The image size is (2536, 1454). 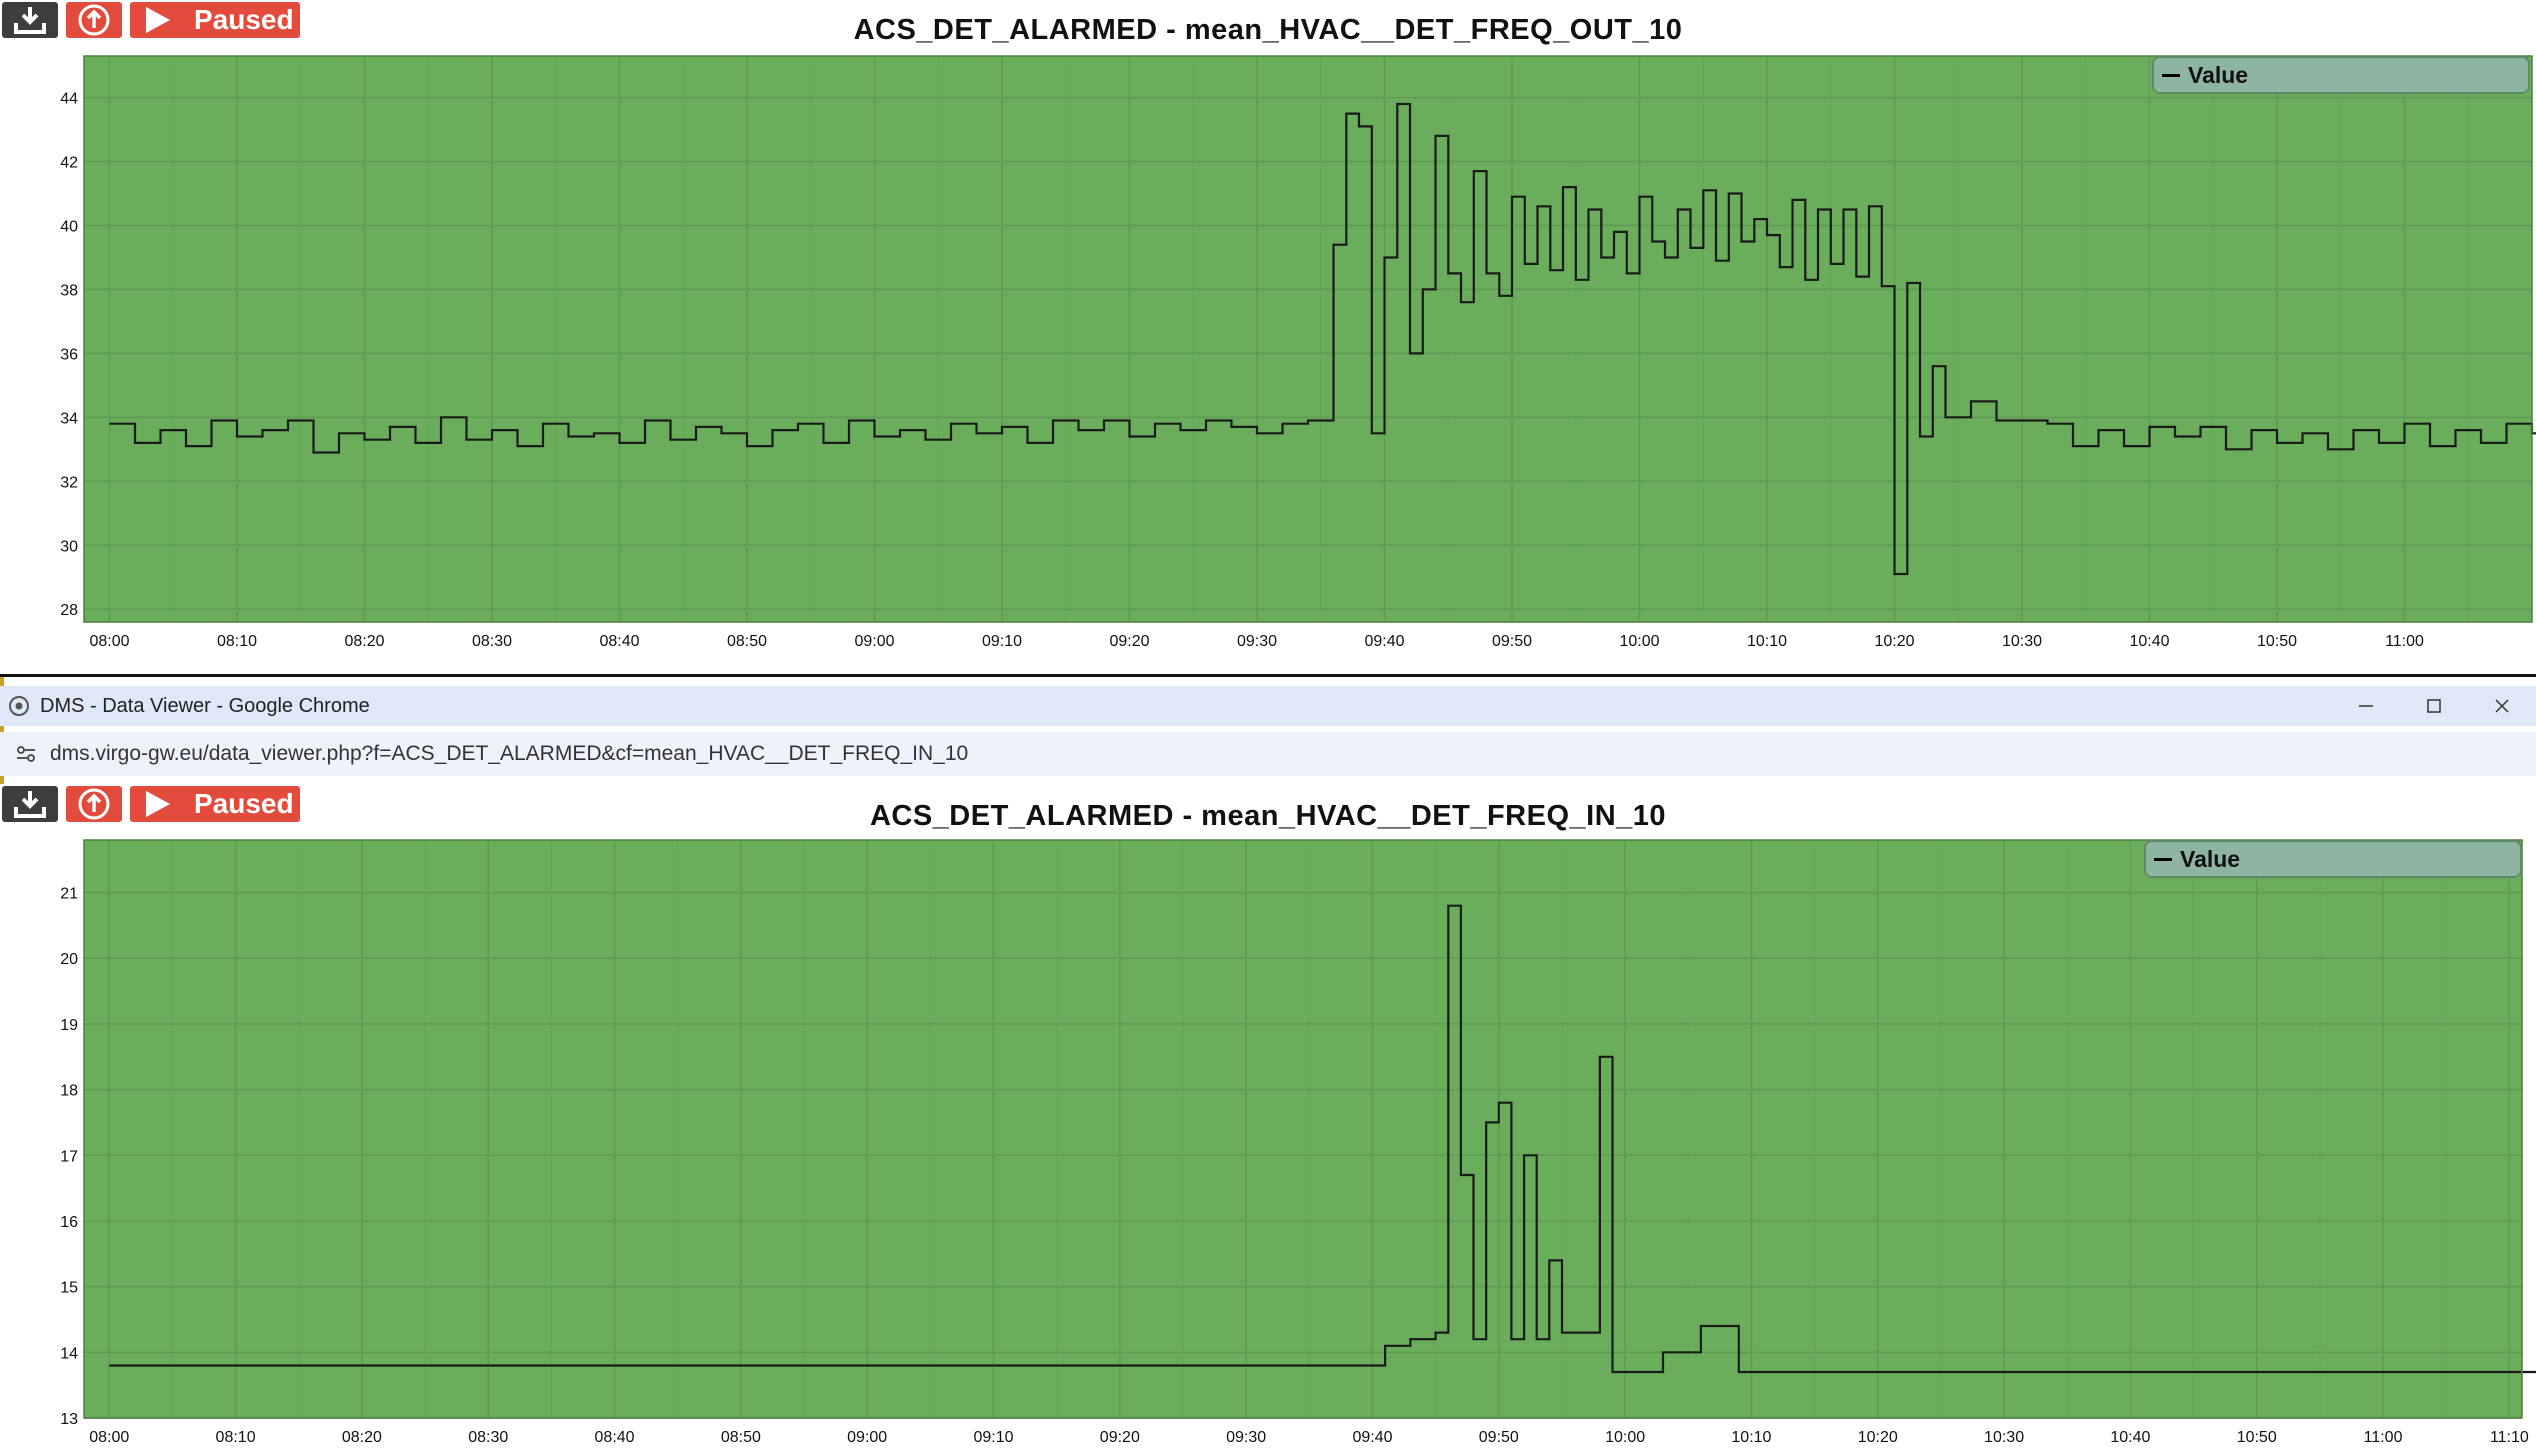 What do you see at coordinates (69, 1222) in the screenshot?
I see `y-tick-label: 16` at bounding box center [69, 1222].